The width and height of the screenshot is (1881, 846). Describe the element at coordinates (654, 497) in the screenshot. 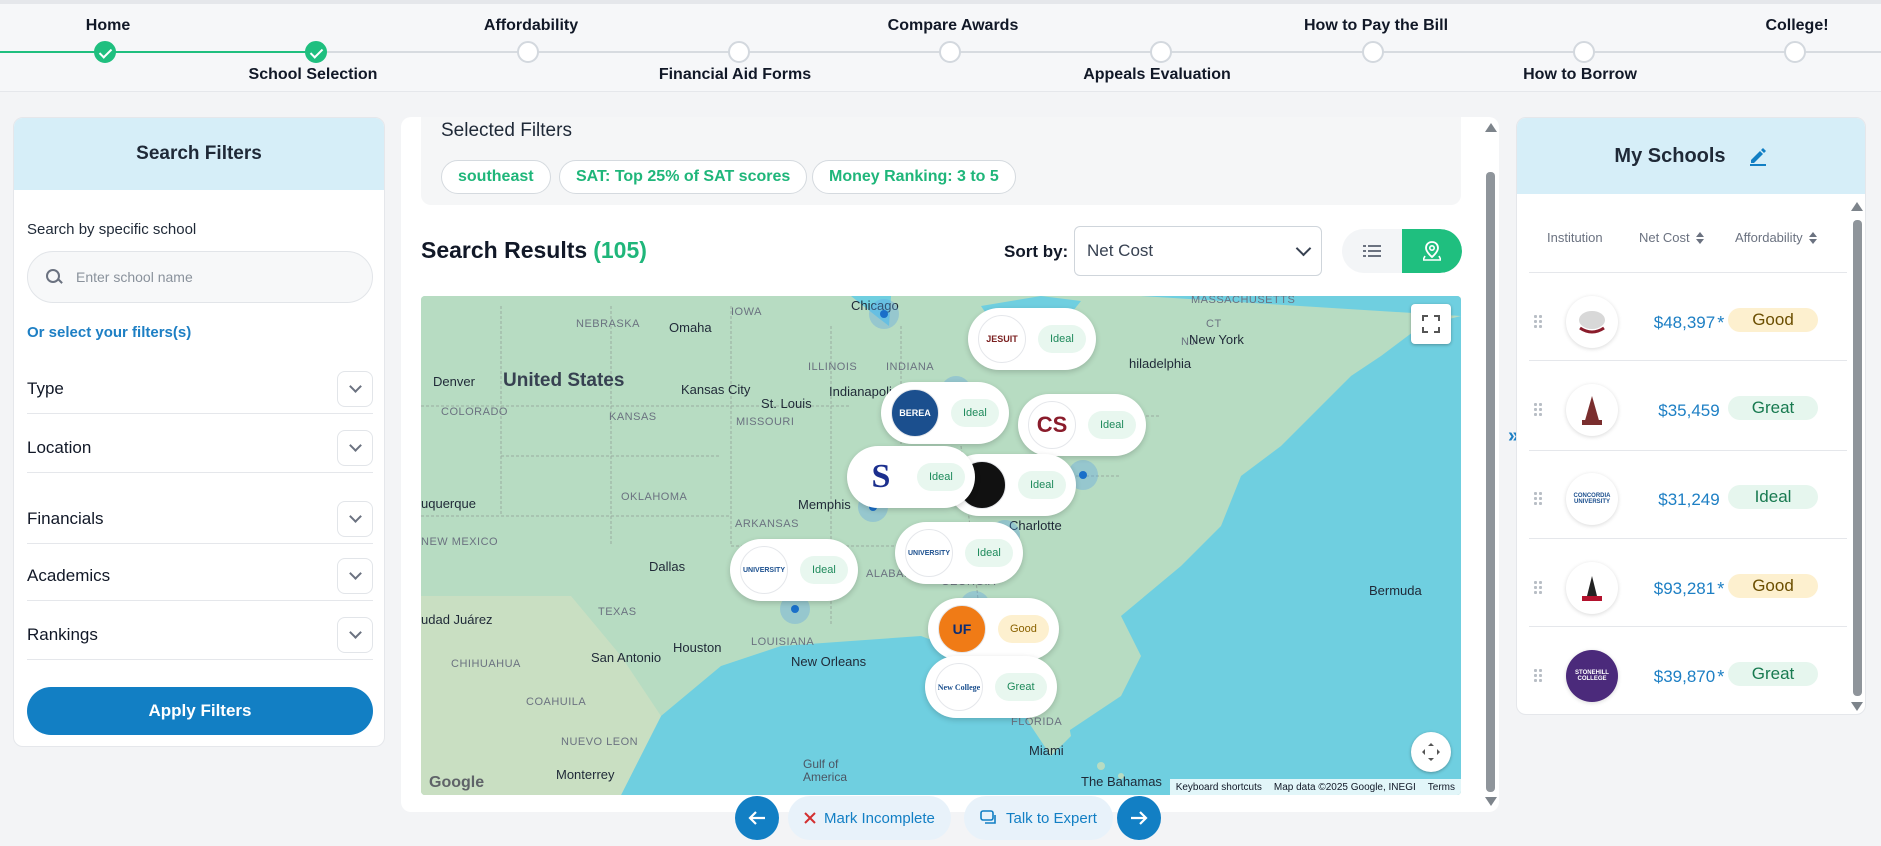

I see `map-label-oklahoma: OKLAHOMA` at that location.